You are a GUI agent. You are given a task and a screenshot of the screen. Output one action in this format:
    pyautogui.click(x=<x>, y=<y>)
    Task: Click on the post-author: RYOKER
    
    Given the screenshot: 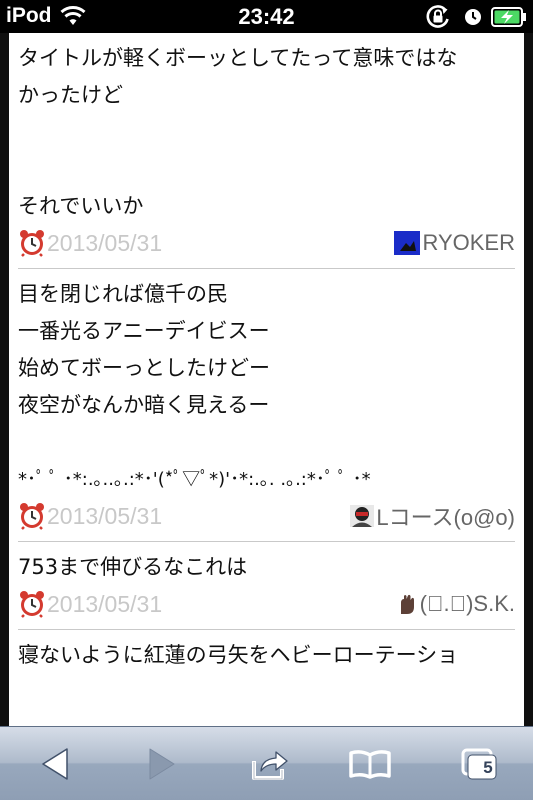 What is the action you would take?
    pyautogui.click(x=454, y=243)
    